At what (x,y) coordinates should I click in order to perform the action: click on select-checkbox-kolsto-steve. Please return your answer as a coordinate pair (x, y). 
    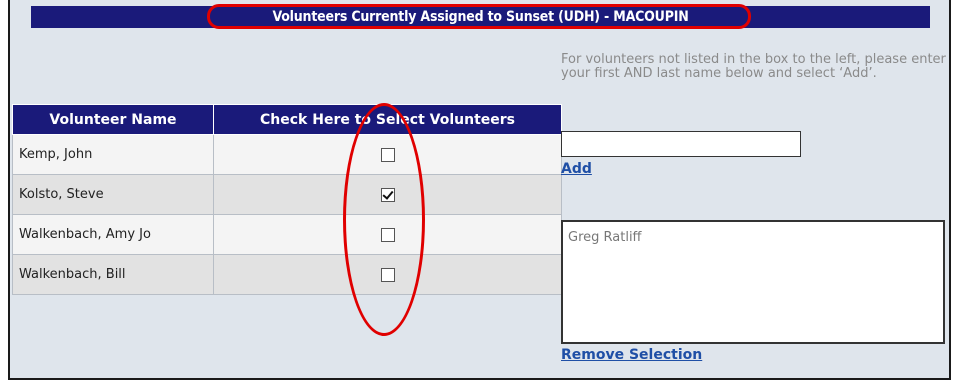
    Looking at the image, I should click on (387, 194).